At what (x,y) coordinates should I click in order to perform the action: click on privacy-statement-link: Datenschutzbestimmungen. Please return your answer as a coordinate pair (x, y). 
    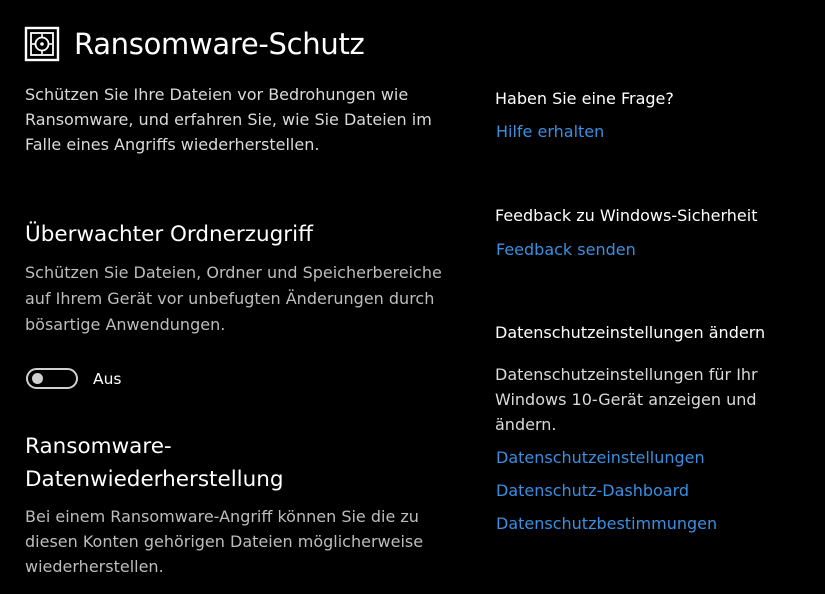
    Looking at the image, I should click on (606, 524).